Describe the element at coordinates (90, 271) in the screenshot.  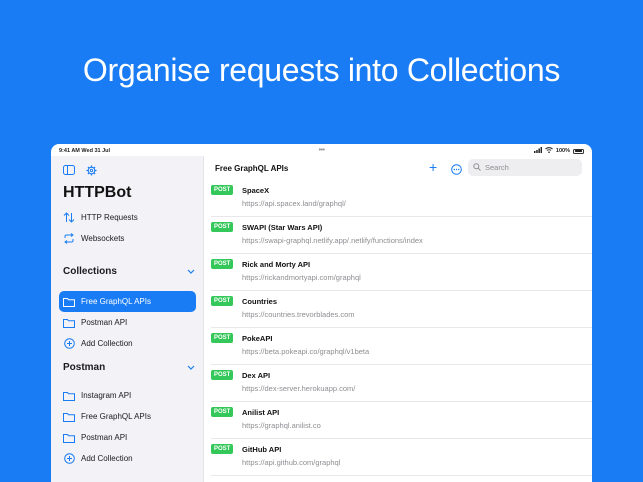
I see `section-title: Collections` at that location.